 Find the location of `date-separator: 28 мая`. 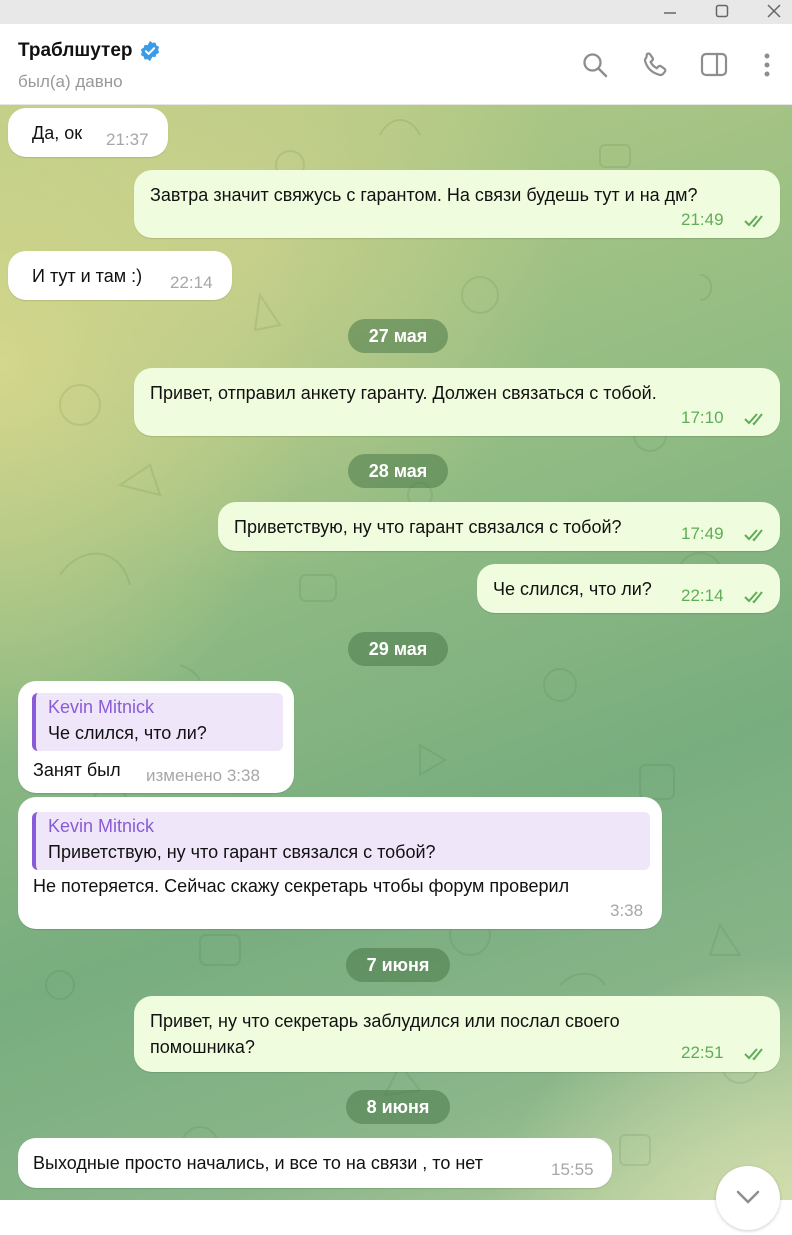

date-separator: 28 мая is located at coordinates (398, 471).